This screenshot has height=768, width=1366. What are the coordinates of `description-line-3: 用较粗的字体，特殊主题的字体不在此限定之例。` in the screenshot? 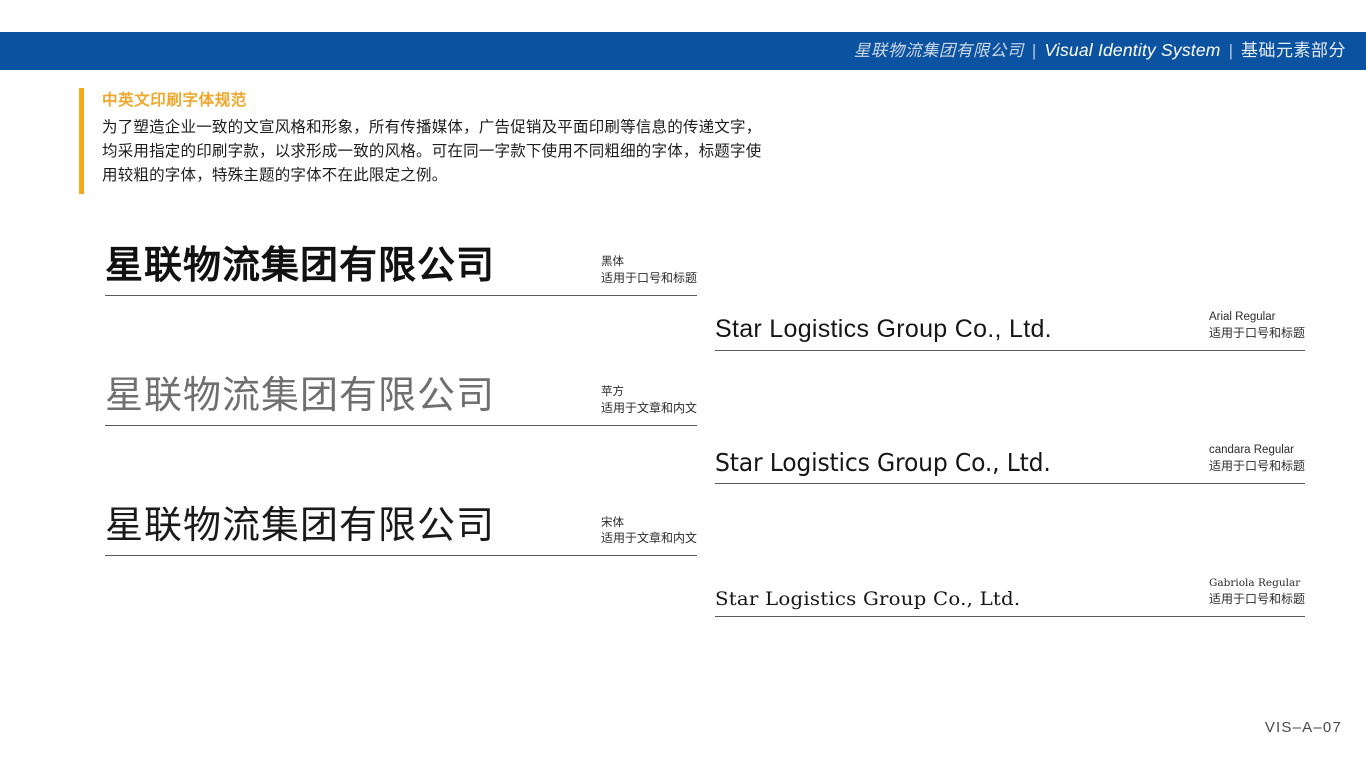 It's located at (275, 175).